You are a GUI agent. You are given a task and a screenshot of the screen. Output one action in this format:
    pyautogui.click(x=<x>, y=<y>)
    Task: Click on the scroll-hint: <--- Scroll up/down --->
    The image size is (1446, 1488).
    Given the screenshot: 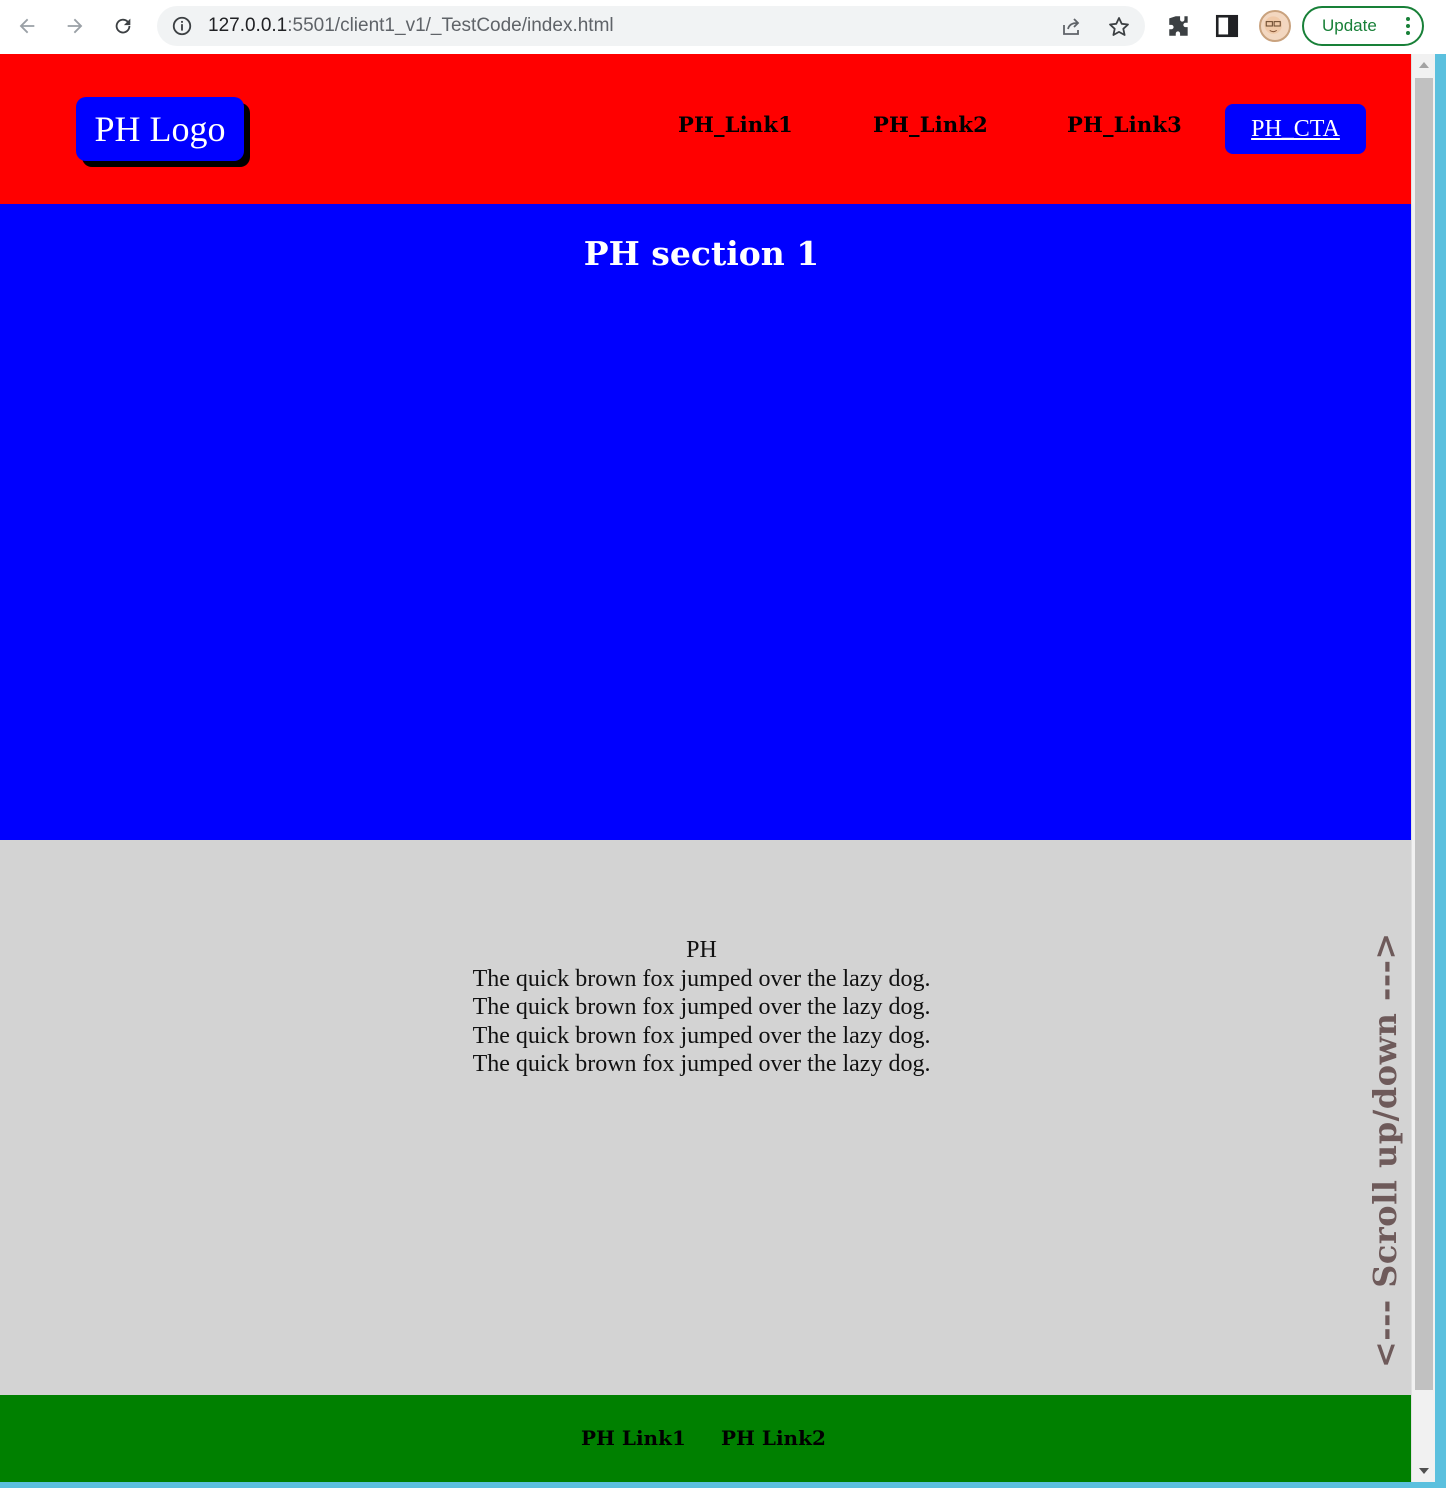 What is the action you would take?
    pyautogui.click(x=1385, y=1150)
    